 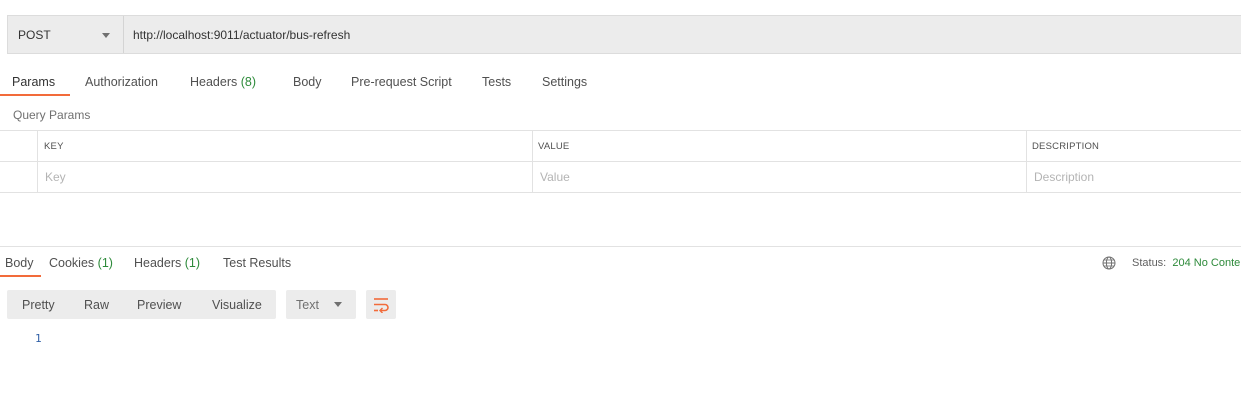 What do you see at coordinates (192, 263) in the screenshot?
I see `response-headers-count: (1)` at bounding box center [192, 263].